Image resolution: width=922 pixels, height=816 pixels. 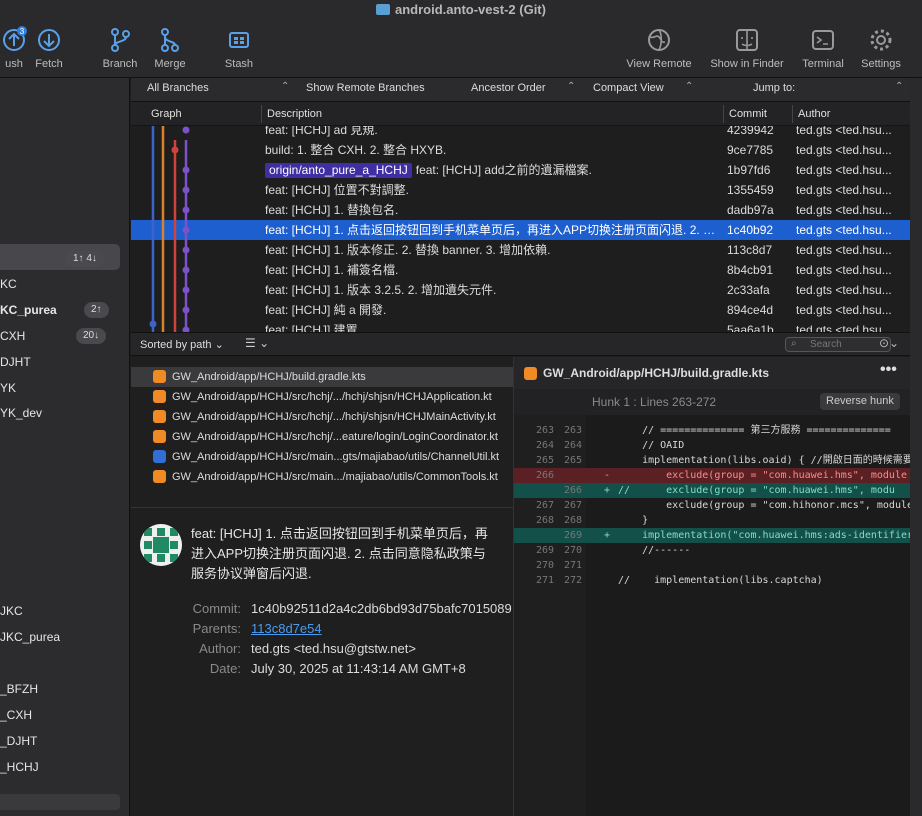 What do you see at coordinates (607, 475) in the screenshot?
I see `diff-marker: -` at bounding box center [607, 475].